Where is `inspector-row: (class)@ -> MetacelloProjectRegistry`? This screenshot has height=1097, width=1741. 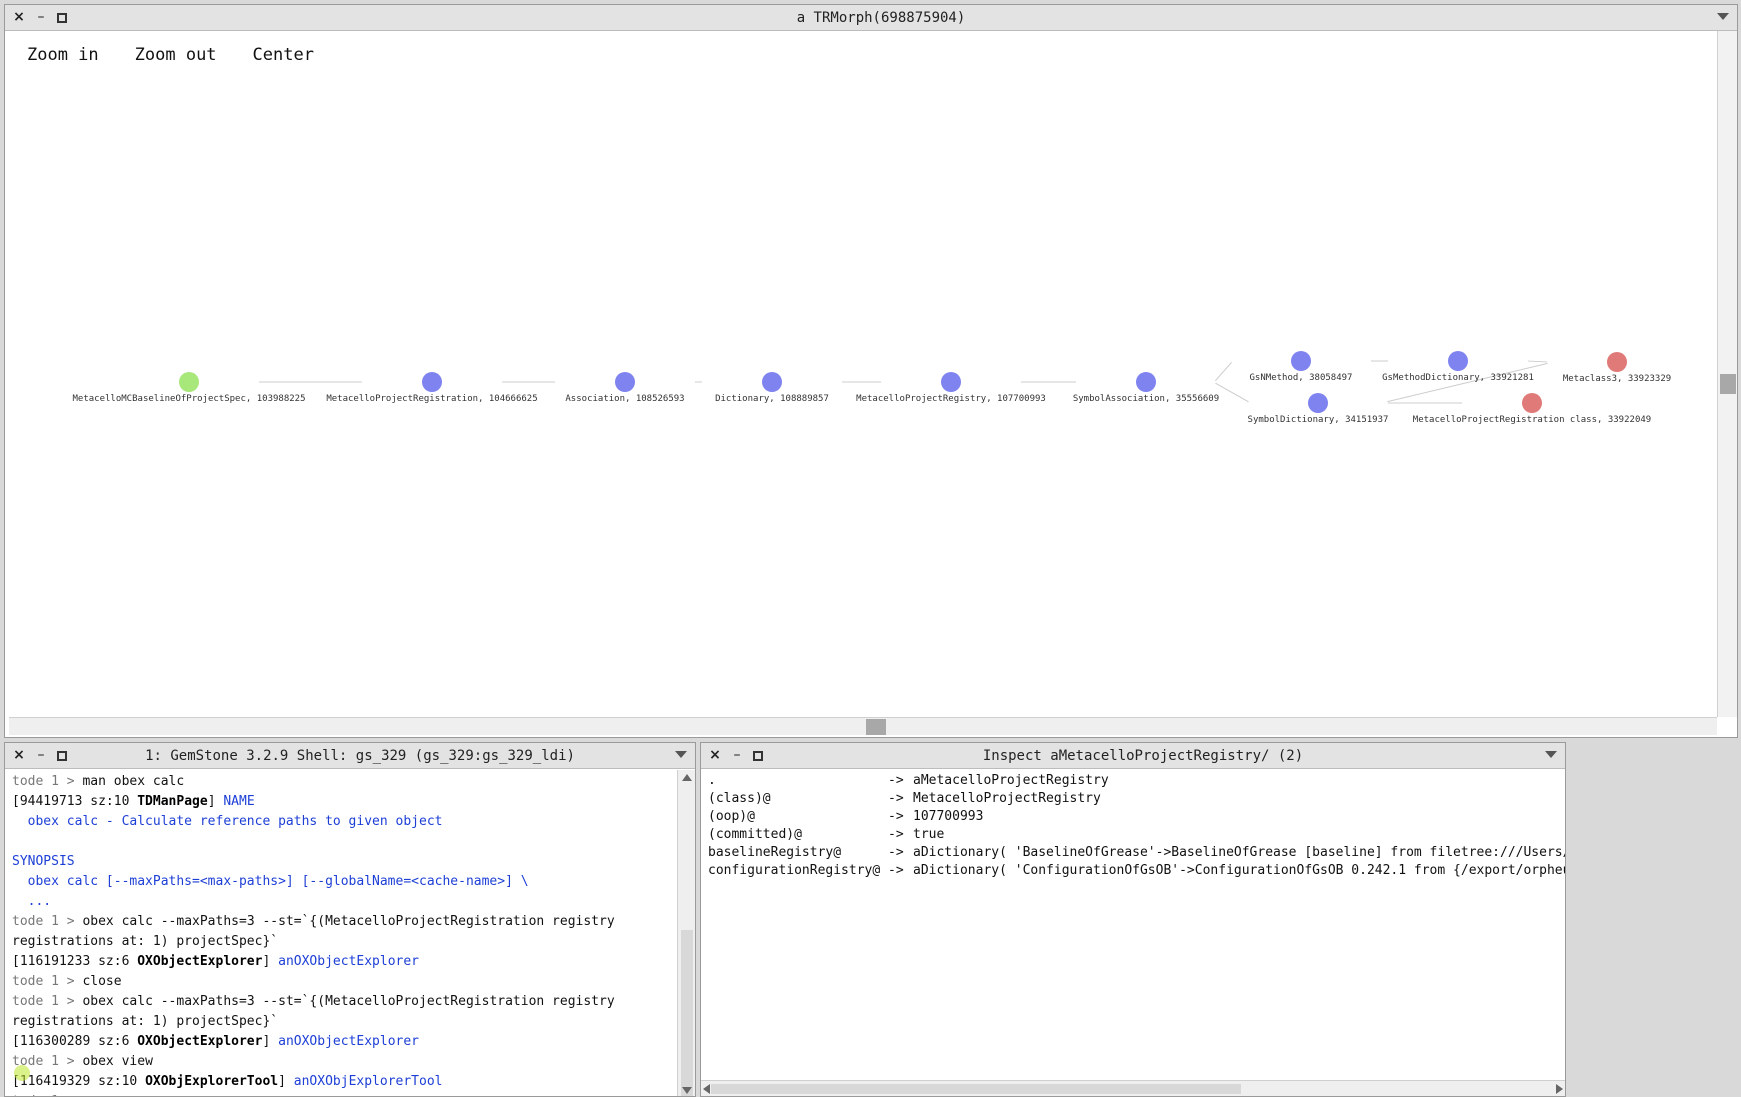 inspector-row: (class)@ -> MetacelloProjectRegistry is located at coordinates (1136, 799).